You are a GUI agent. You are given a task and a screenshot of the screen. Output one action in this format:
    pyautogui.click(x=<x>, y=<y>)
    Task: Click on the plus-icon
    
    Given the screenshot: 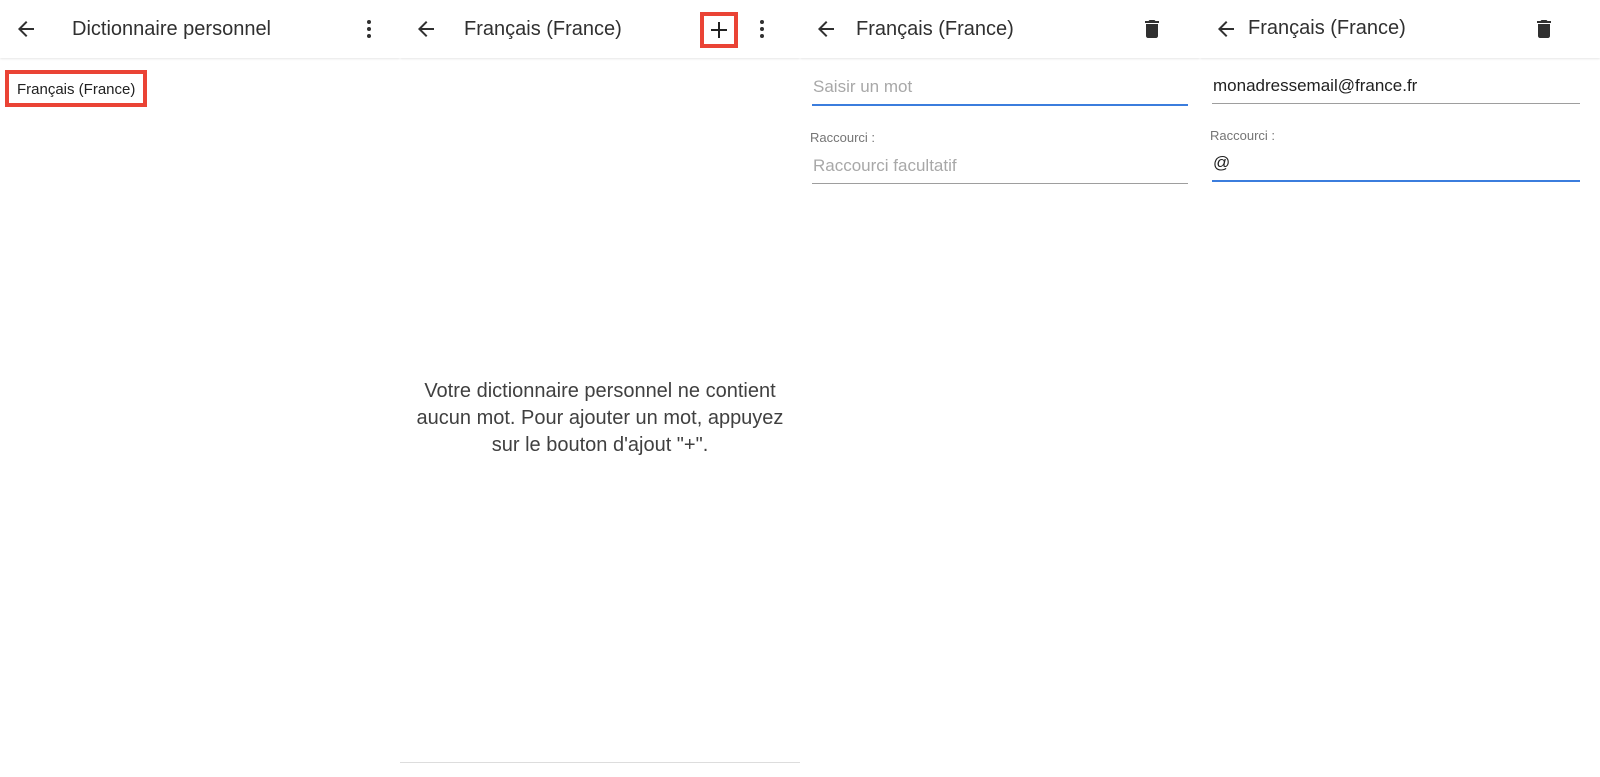 What is the action you would take?
    pyautogui.click(x=719, y=30)
    